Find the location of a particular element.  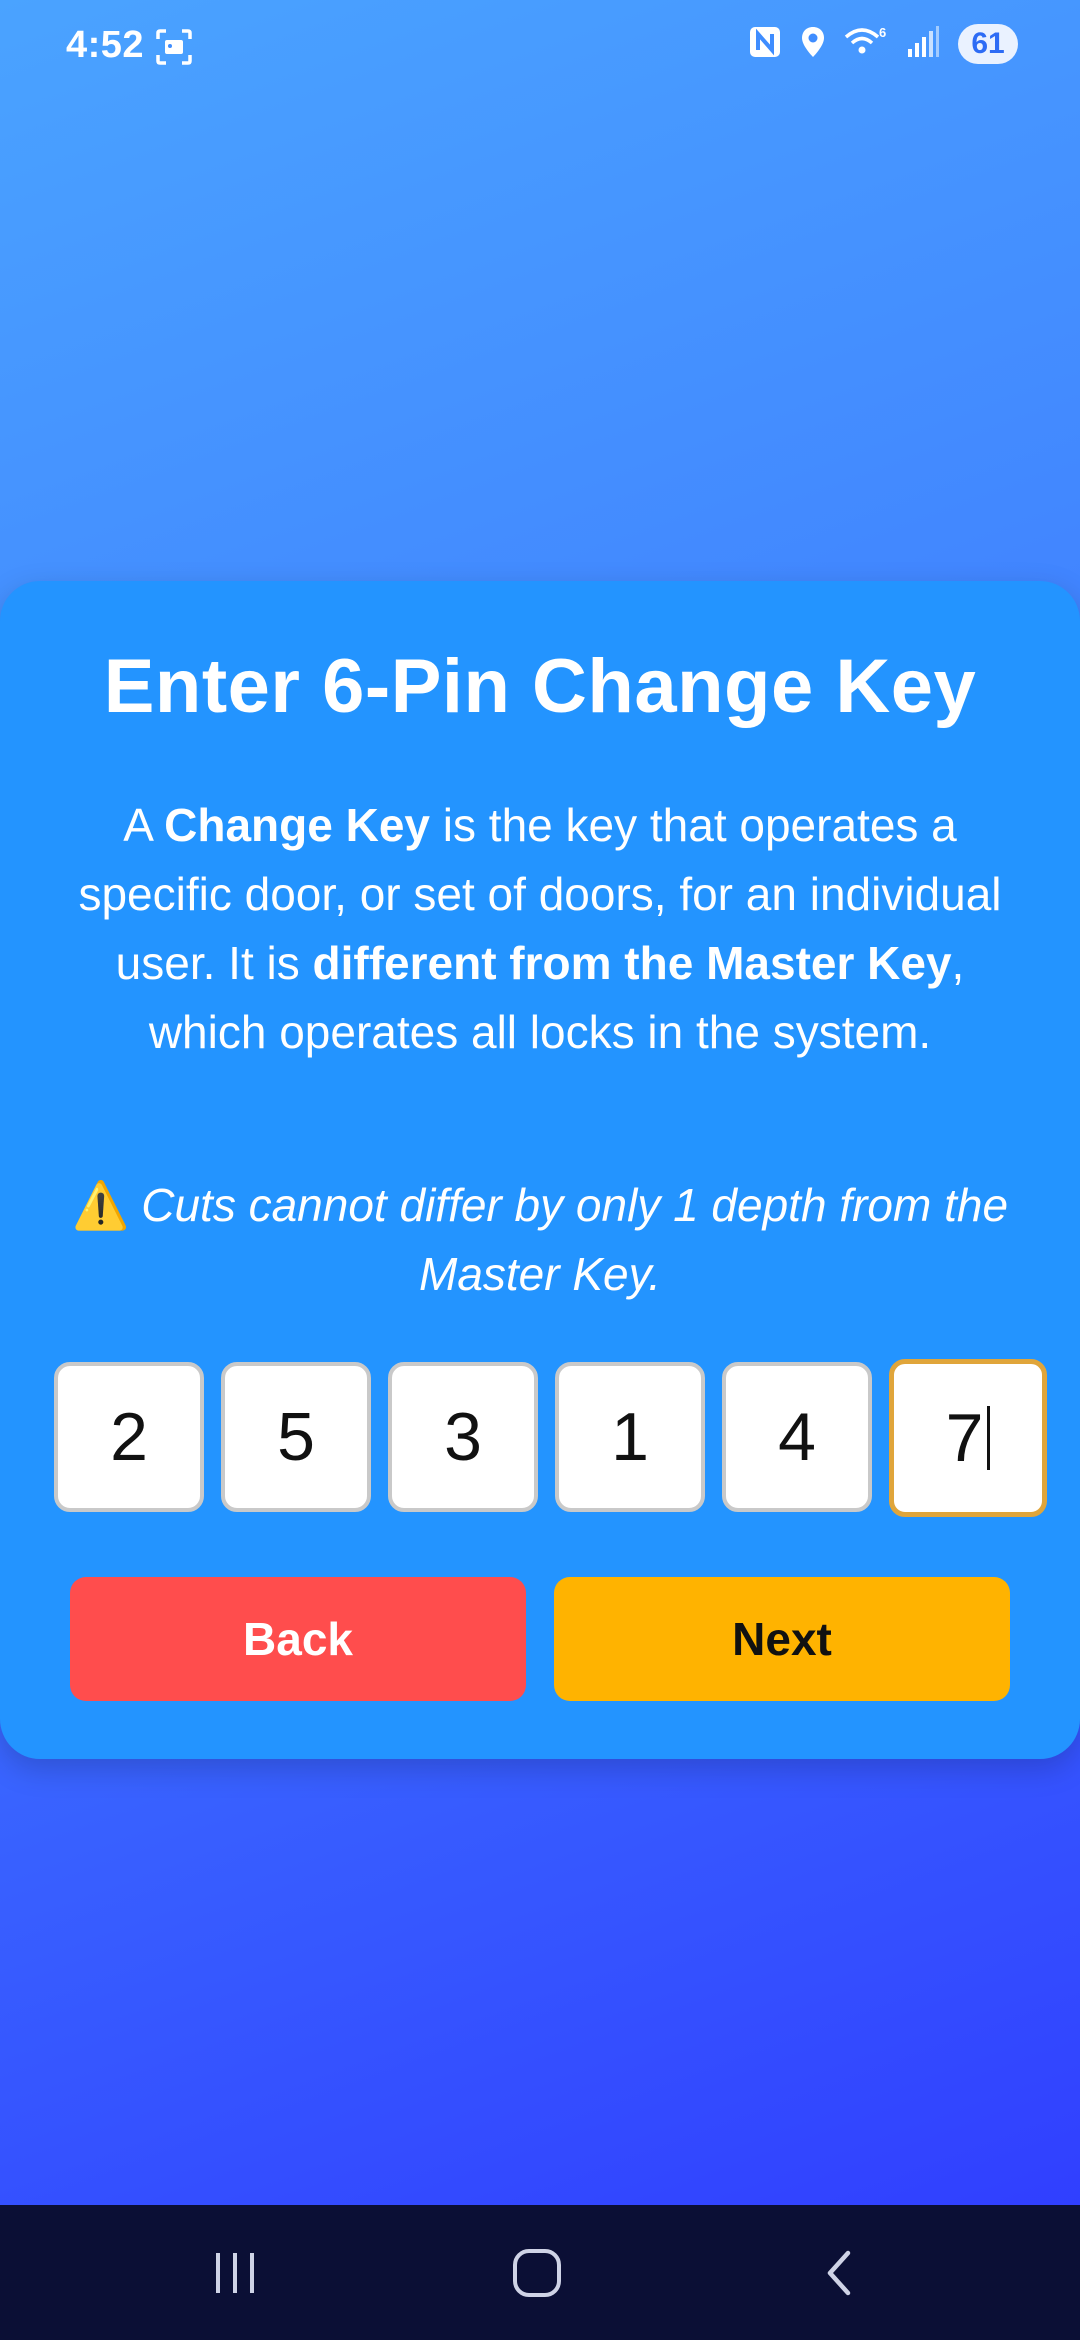

description-bold-1: Change Key is located at coordinates (297, 825).